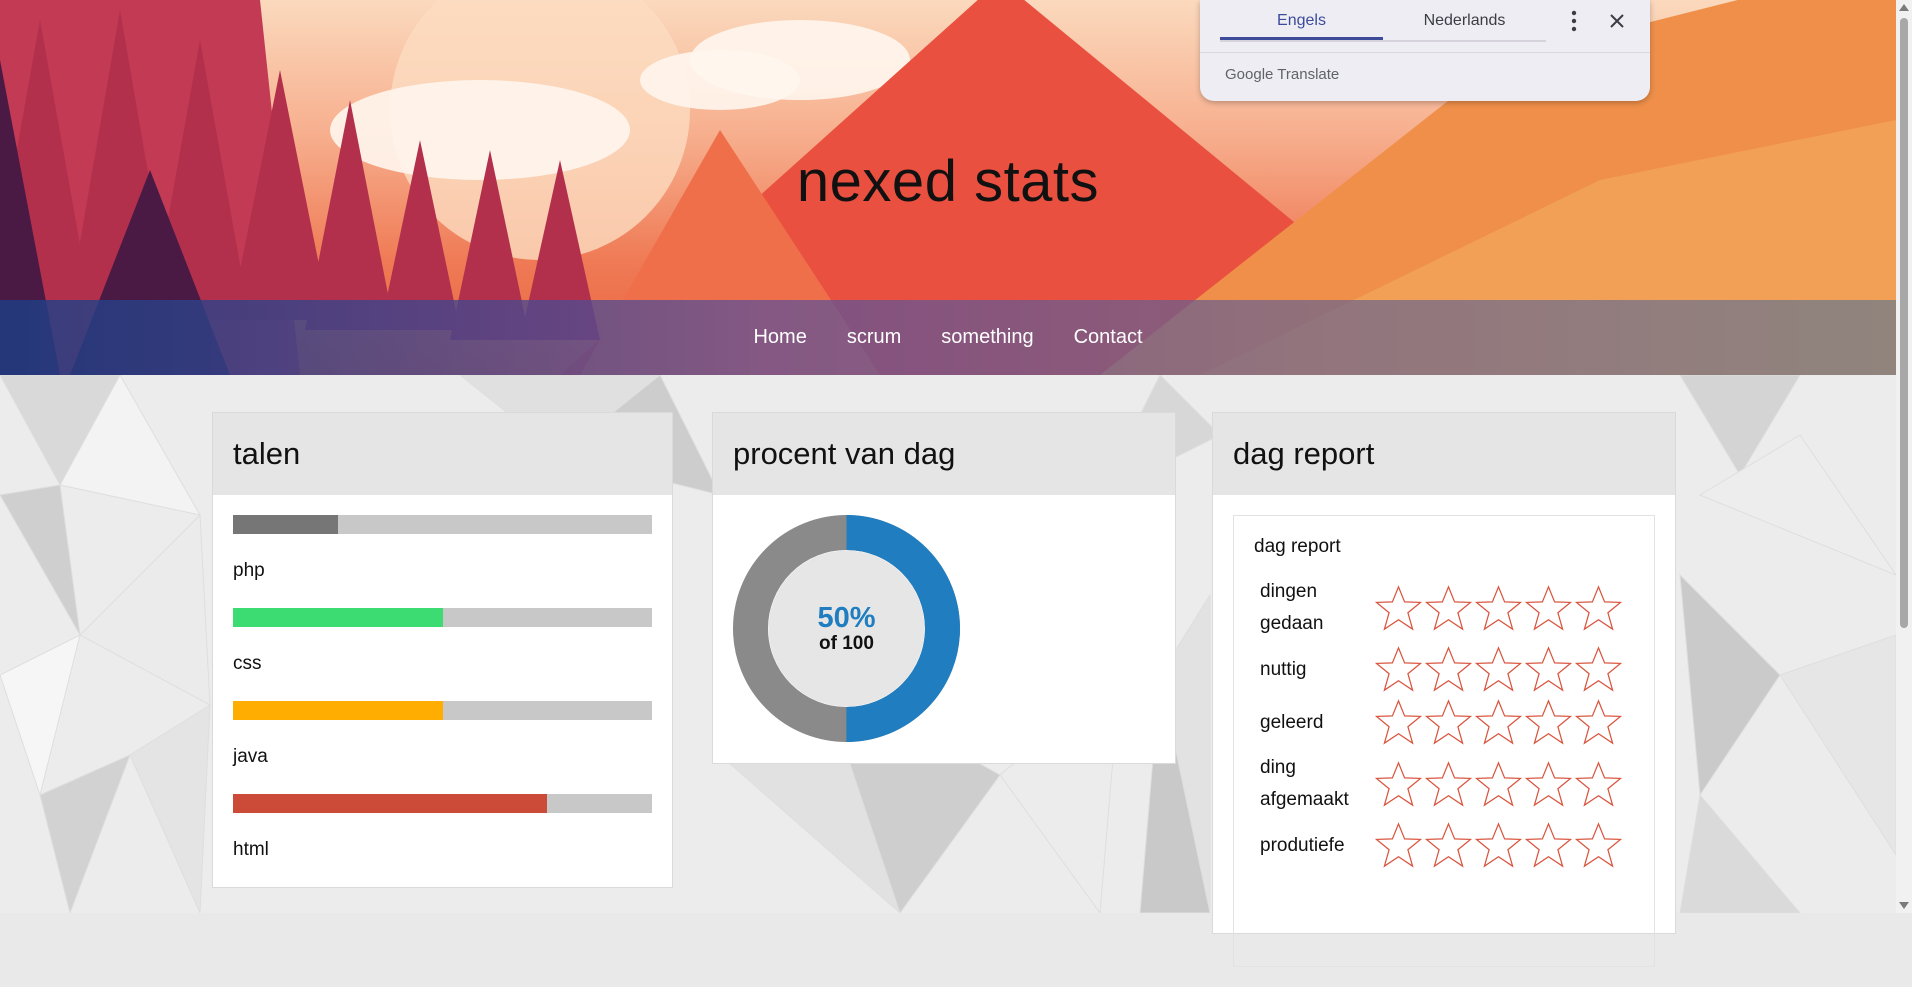 This screenshot has height=987, width=1912. I want to click on css-progress-bar, so click(442, 617).